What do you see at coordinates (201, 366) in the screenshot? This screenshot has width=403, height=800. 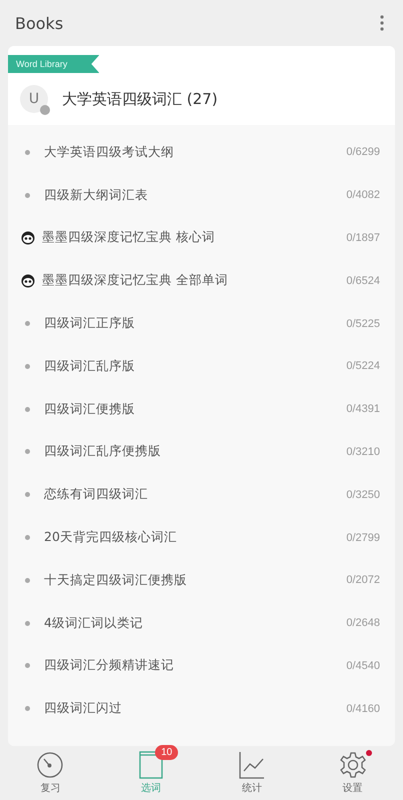 I see `book-item: 四级词汇乱序版 0/5224` at bounding box center [201, 366].